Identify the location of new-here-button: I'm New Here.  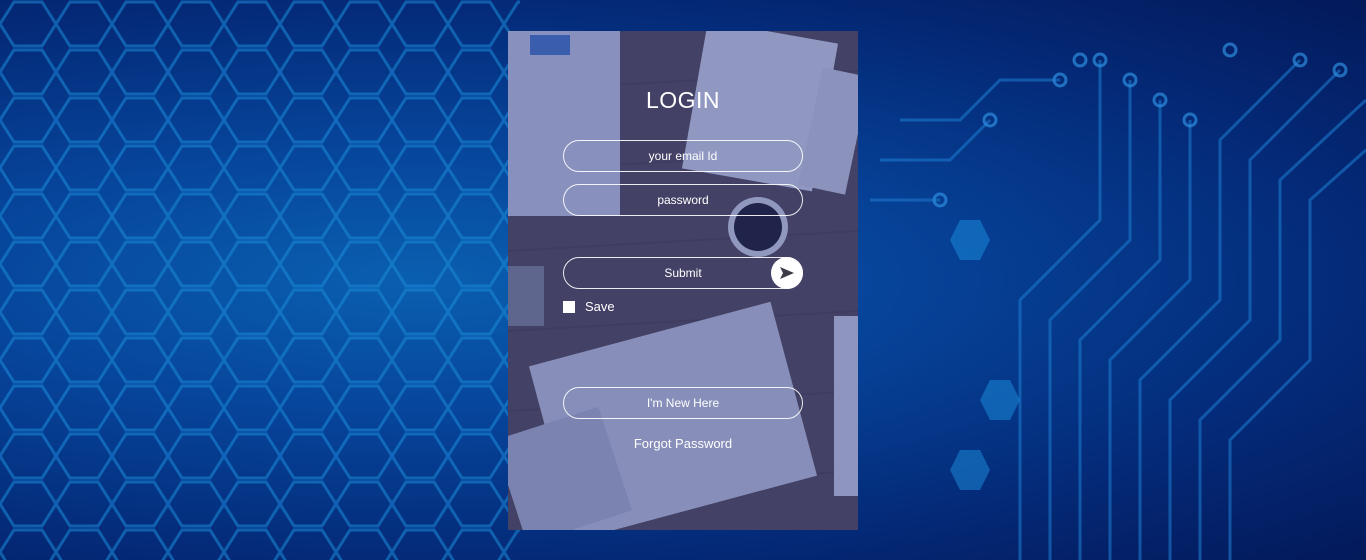
(683, 403).